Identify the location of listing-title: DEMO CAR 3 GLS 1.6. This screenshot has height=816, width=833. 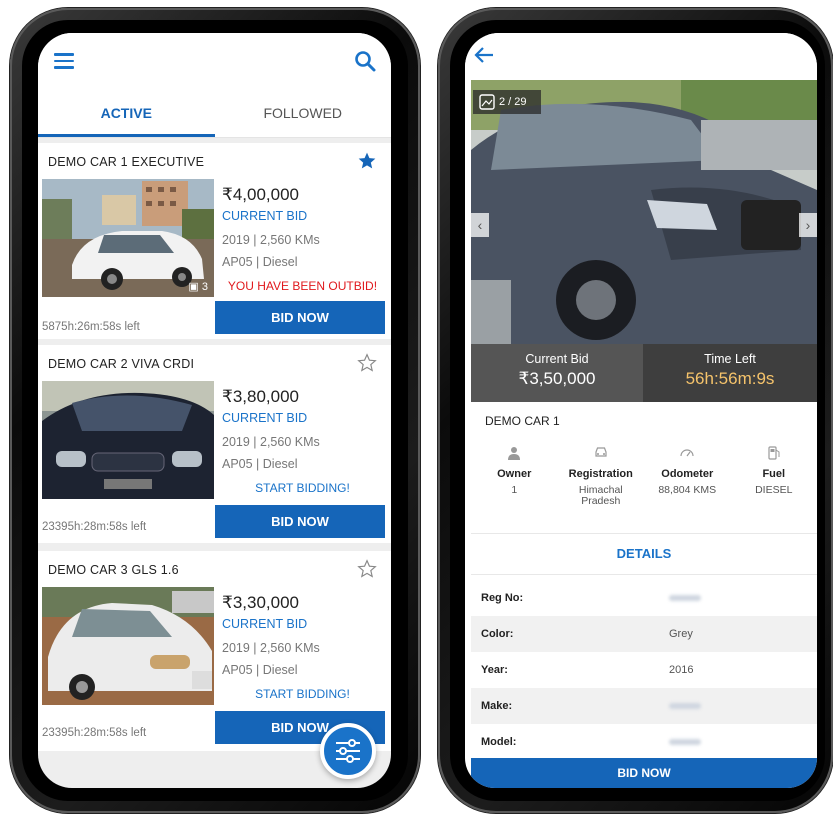
(113, 570).